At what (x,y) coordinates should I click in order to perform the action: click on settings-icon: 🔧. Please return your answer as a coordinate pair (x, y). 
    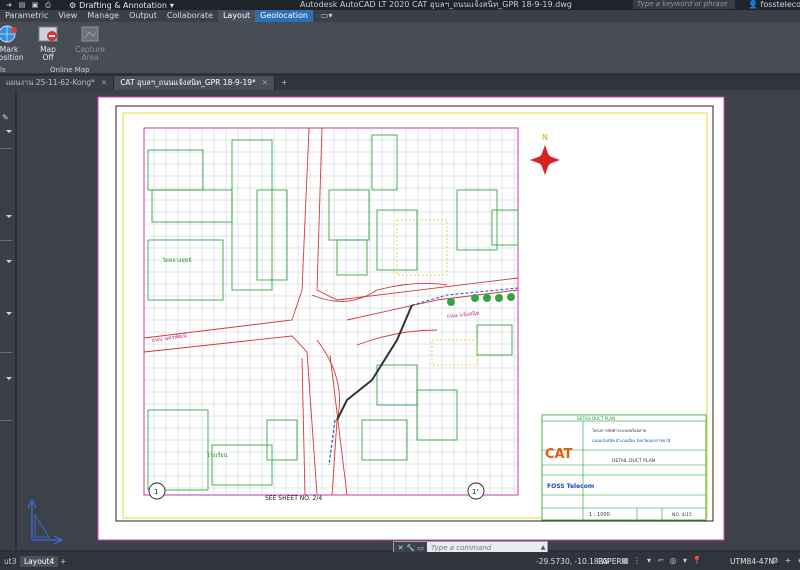
    Looking at the image, I should click on (410, 548).